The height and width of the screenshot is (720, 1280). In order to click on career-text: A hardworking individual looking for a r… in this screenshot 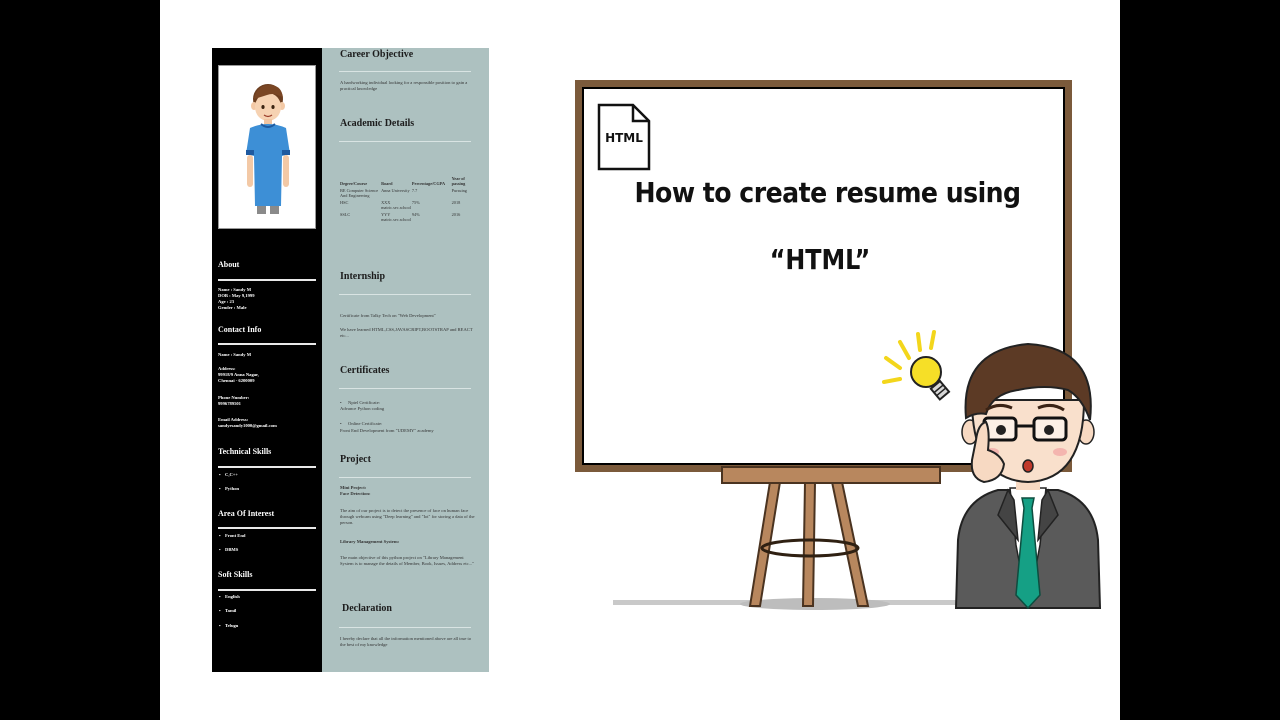, I will do `click(404, 85)`.